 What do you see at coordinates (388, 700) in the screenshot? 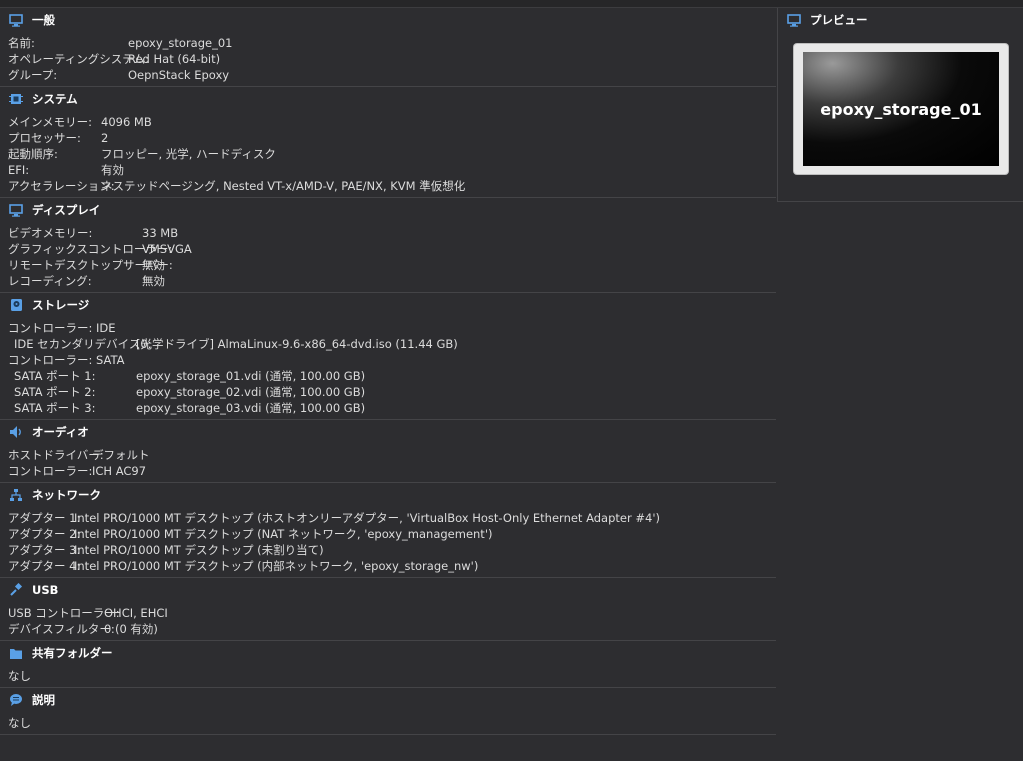
I see `section-description-header: 説明` at bounding box center [388, 700].